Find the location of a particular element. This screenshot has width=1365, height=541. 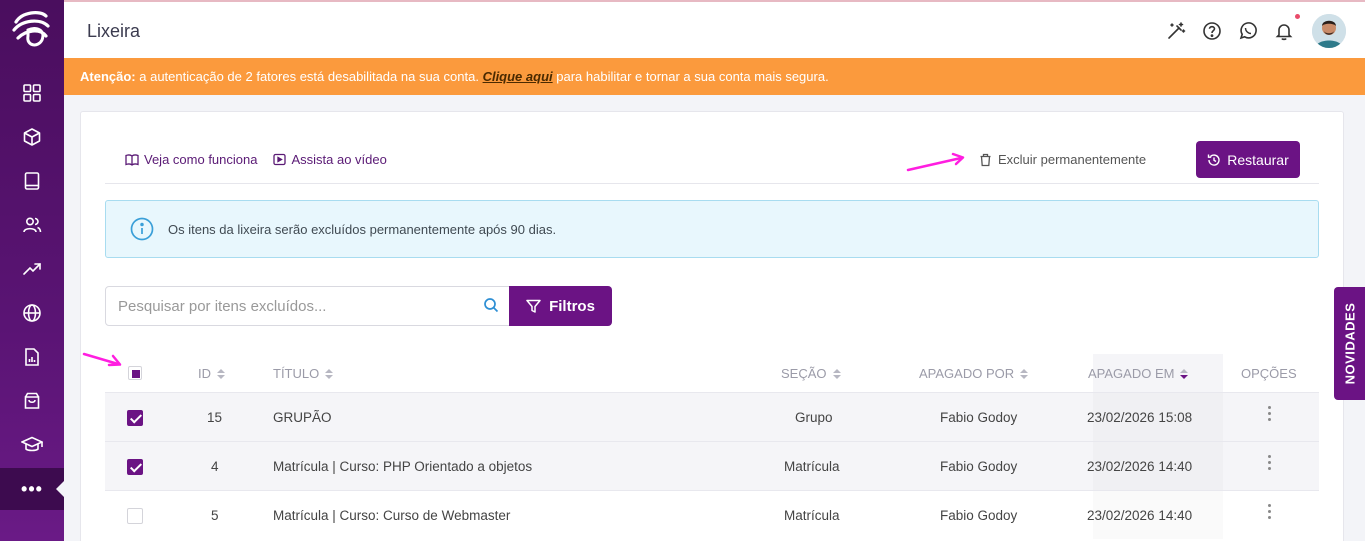

watch-video-label: Assista ao vídeo is located at coordinates (339, 159).